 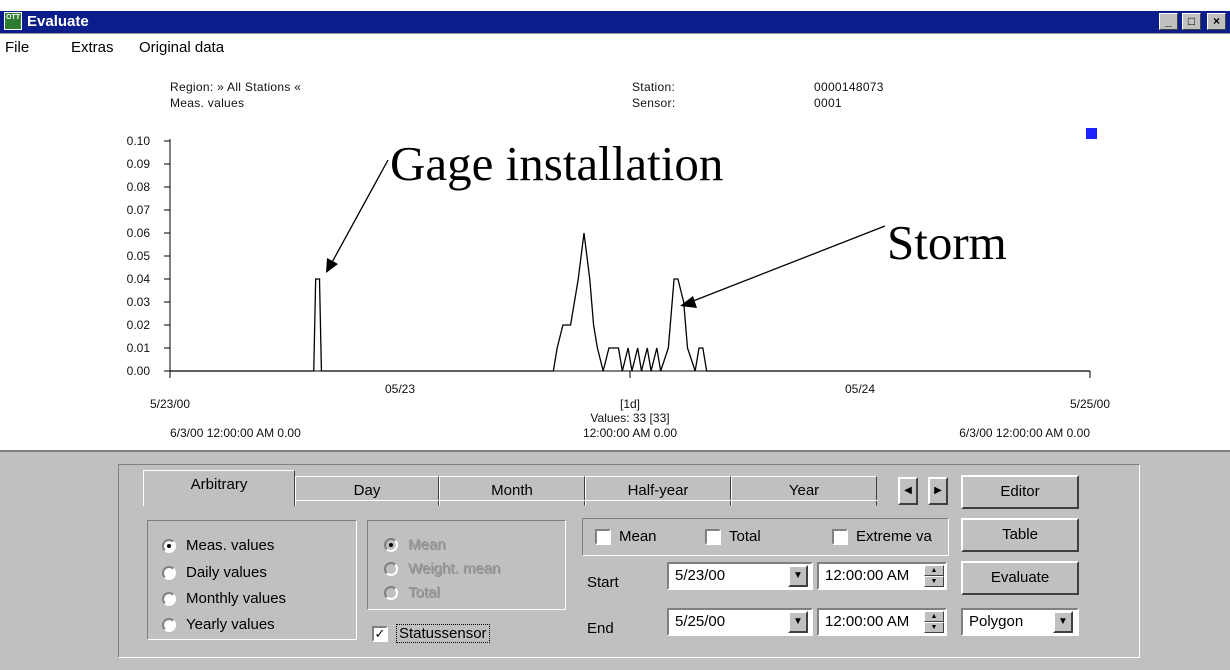 What do you see at coordinates (938, 491) in the screenshot?
I see `tab-scroll-right-button: ▶` at bounding box center [938, 491].